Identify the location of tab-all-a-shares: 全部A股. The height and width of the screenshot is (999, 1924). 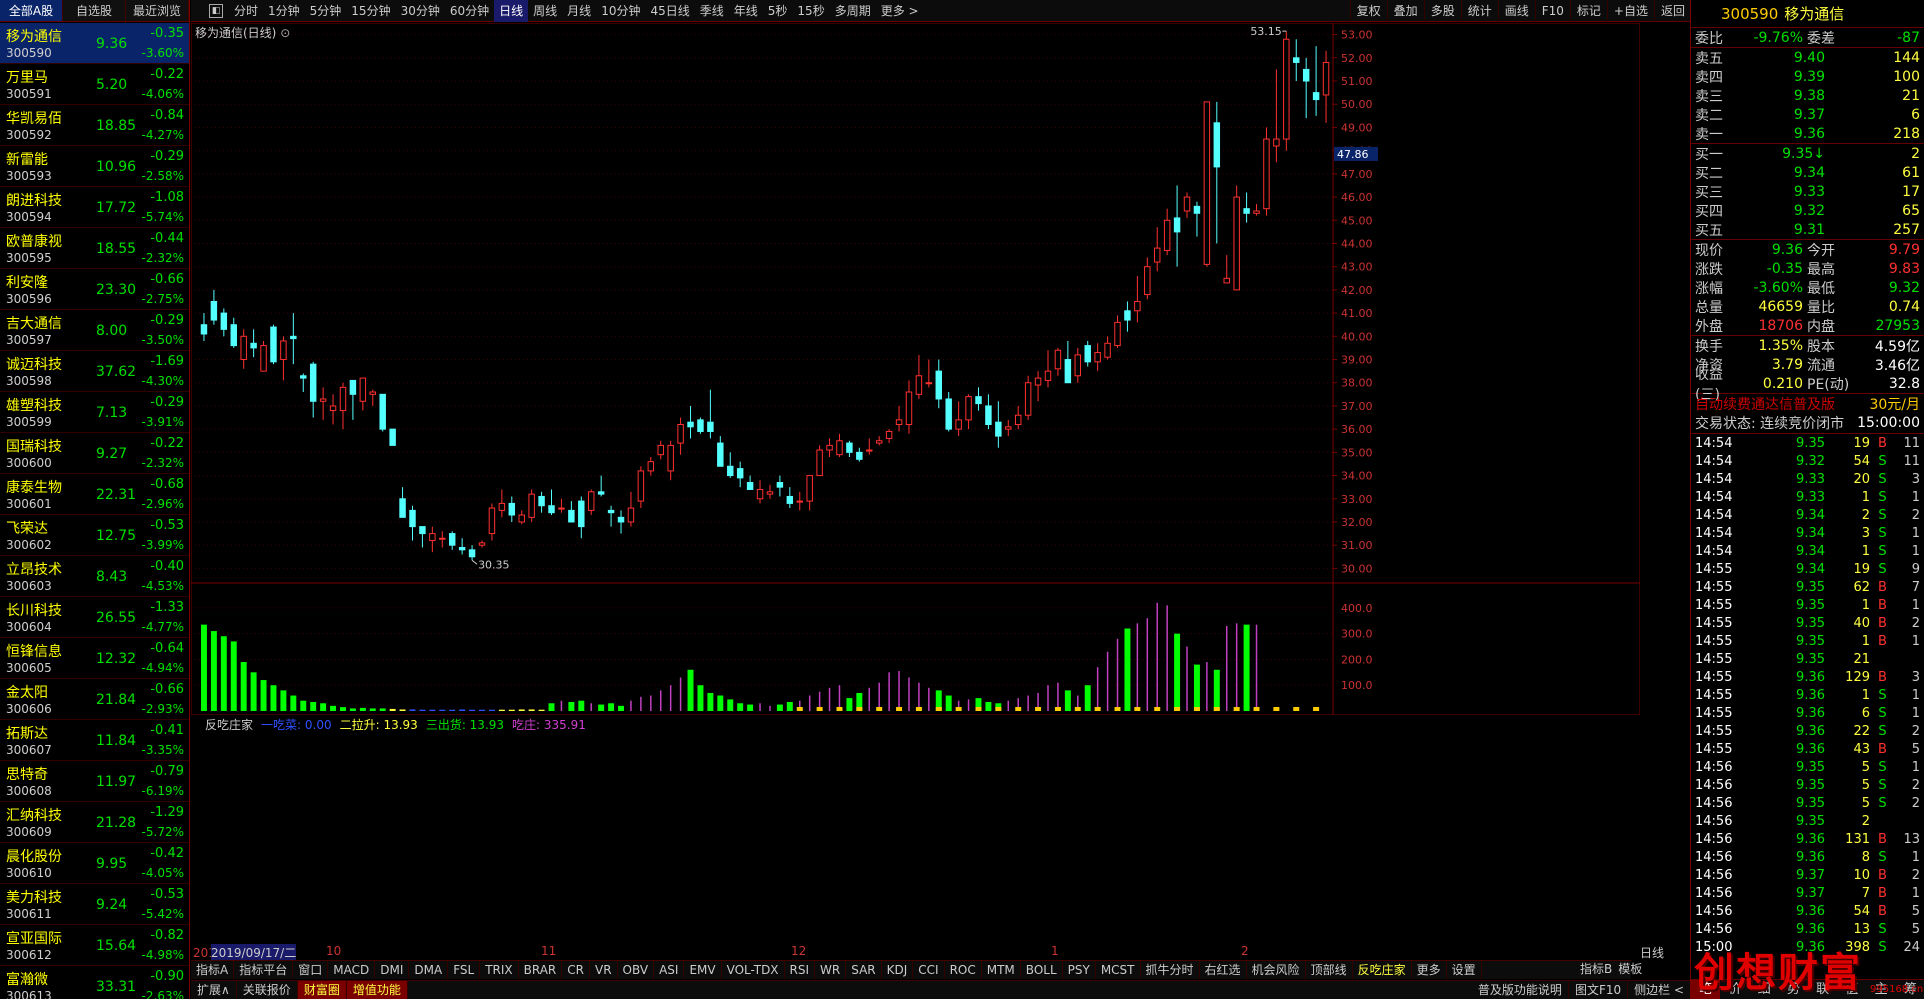
(31, 10).